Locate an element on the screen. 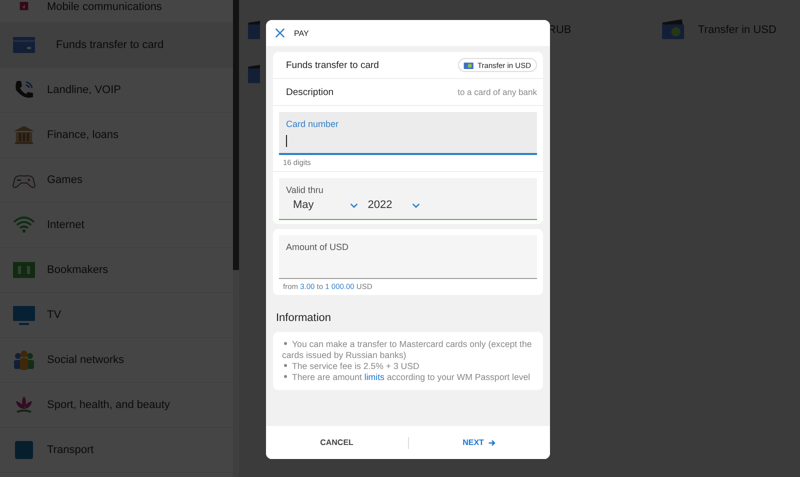 The image size is (800, 477). scrollbar is located at coordinates (236, 238).